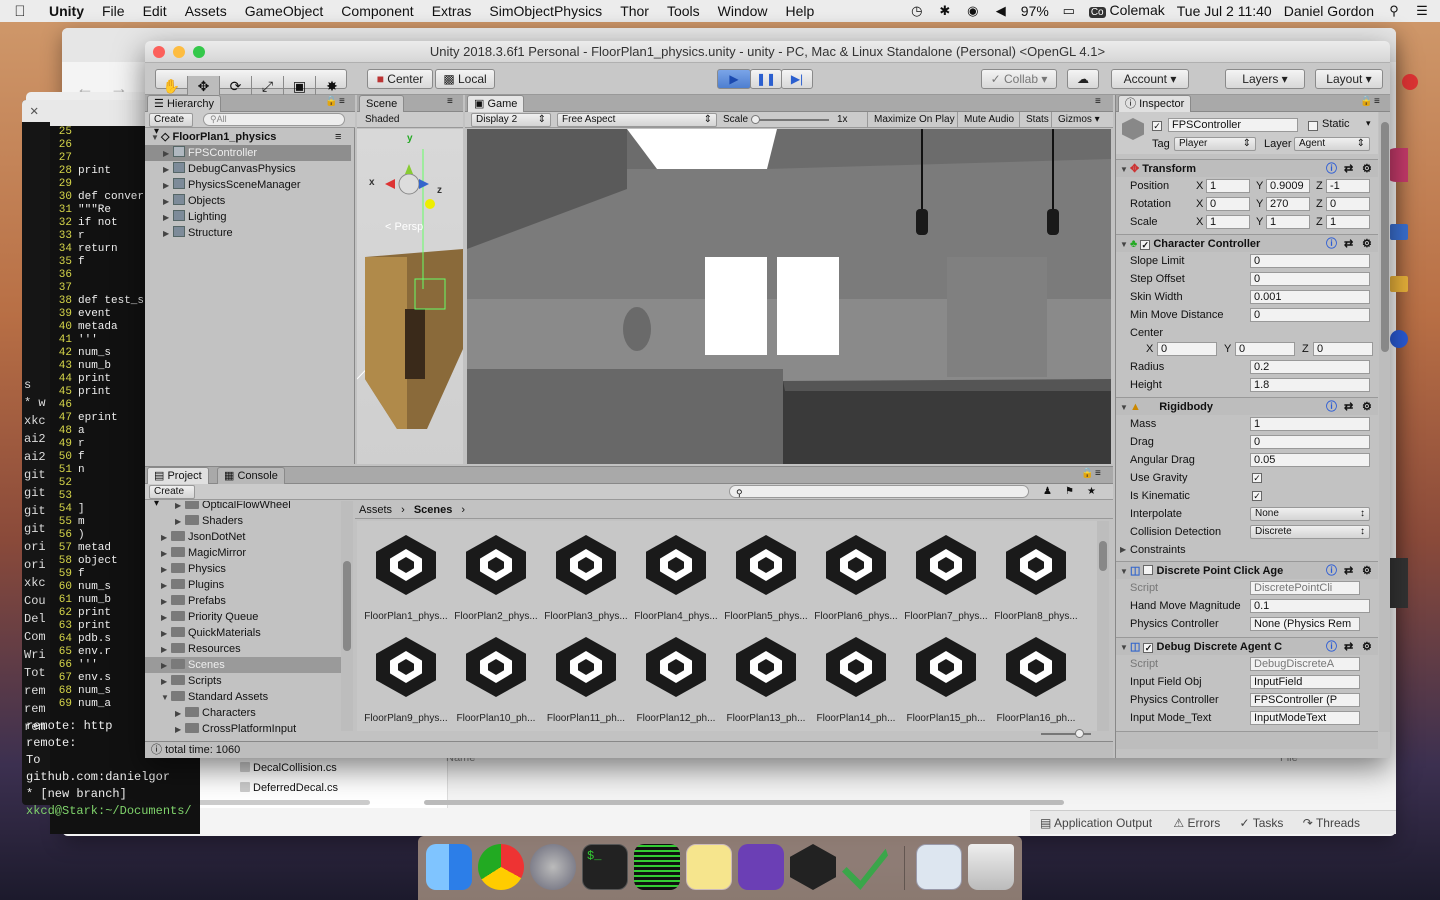 The width and height of the screenshot is (1440, 900). What do you see at coordinates (1394, 11) in the screenshot?
I see `spotlight-search-icon: ⚲` at bounding box center [1394, 11].